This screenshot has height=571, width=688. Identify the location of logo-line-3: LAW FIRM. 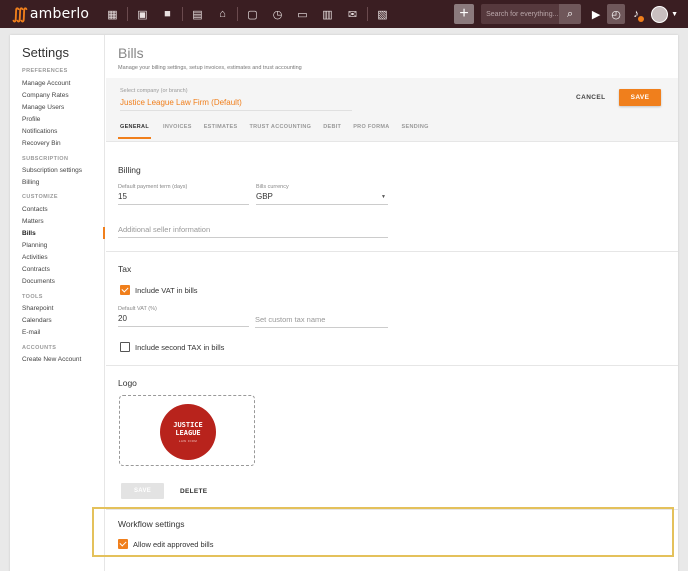
(188, 441).